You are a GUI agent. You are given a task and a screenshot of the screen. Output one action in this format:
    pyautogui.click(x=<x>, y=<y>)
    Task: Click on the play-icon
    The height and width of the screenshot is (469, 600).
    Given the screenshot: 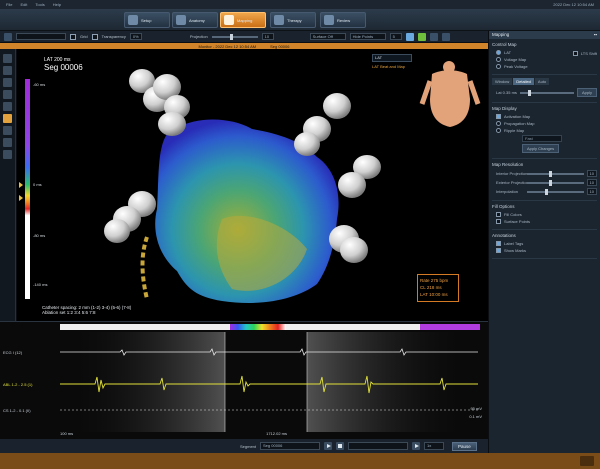 What is the action you would take?
    pyautogui.click(x=328, y=446)
    